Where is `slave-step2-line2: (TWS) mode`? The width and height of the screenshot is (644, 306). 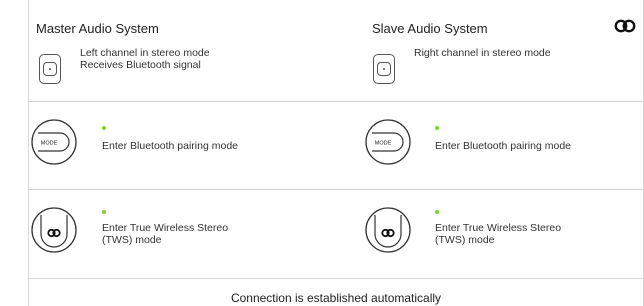
slave-step2-line2: (TWS) mode is located at coordinates (465, 240).